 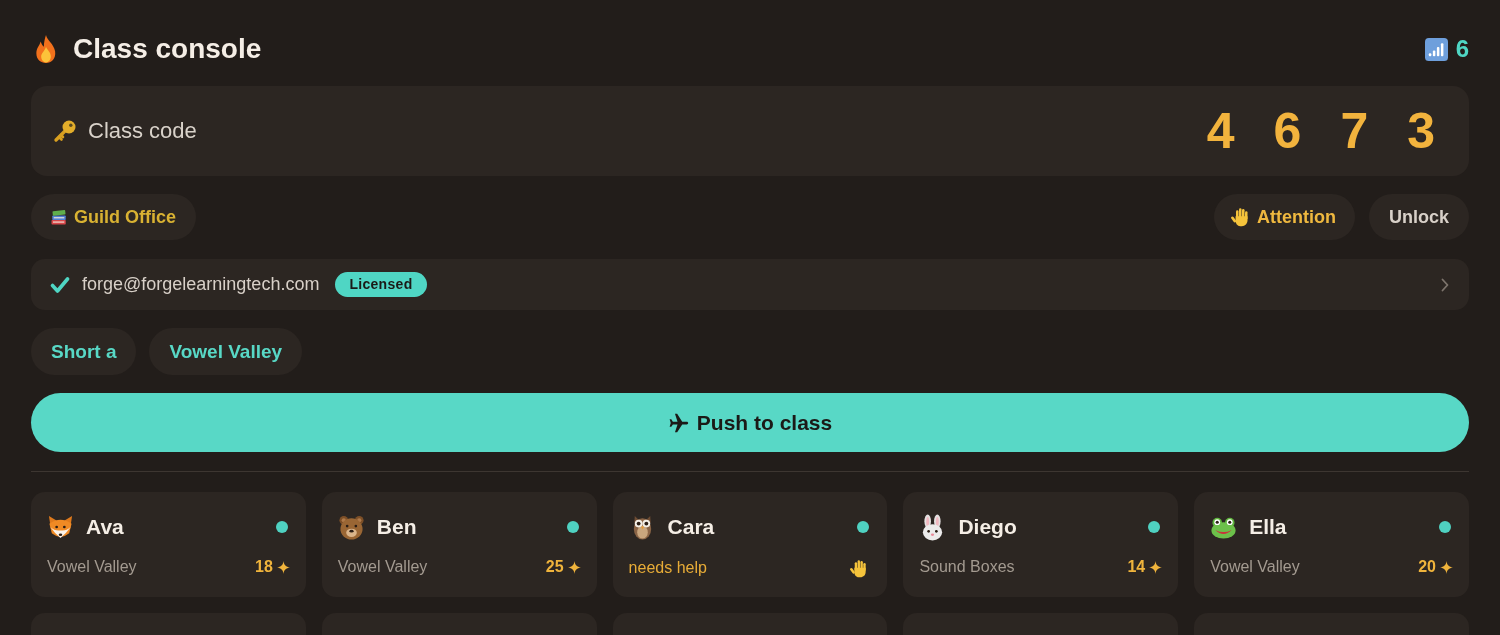 What do you see at coordinates (59, 217) in the screenshot?
I see `books-icon` at bounding box center [59, 217].